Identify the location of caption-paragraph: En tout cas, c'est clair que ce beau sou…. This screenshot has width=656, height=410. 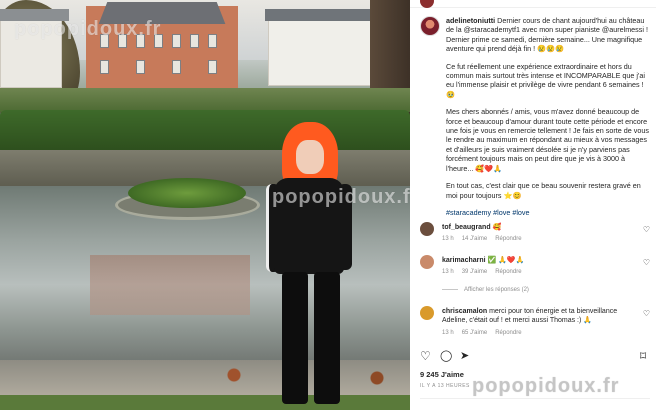
(543, 190).